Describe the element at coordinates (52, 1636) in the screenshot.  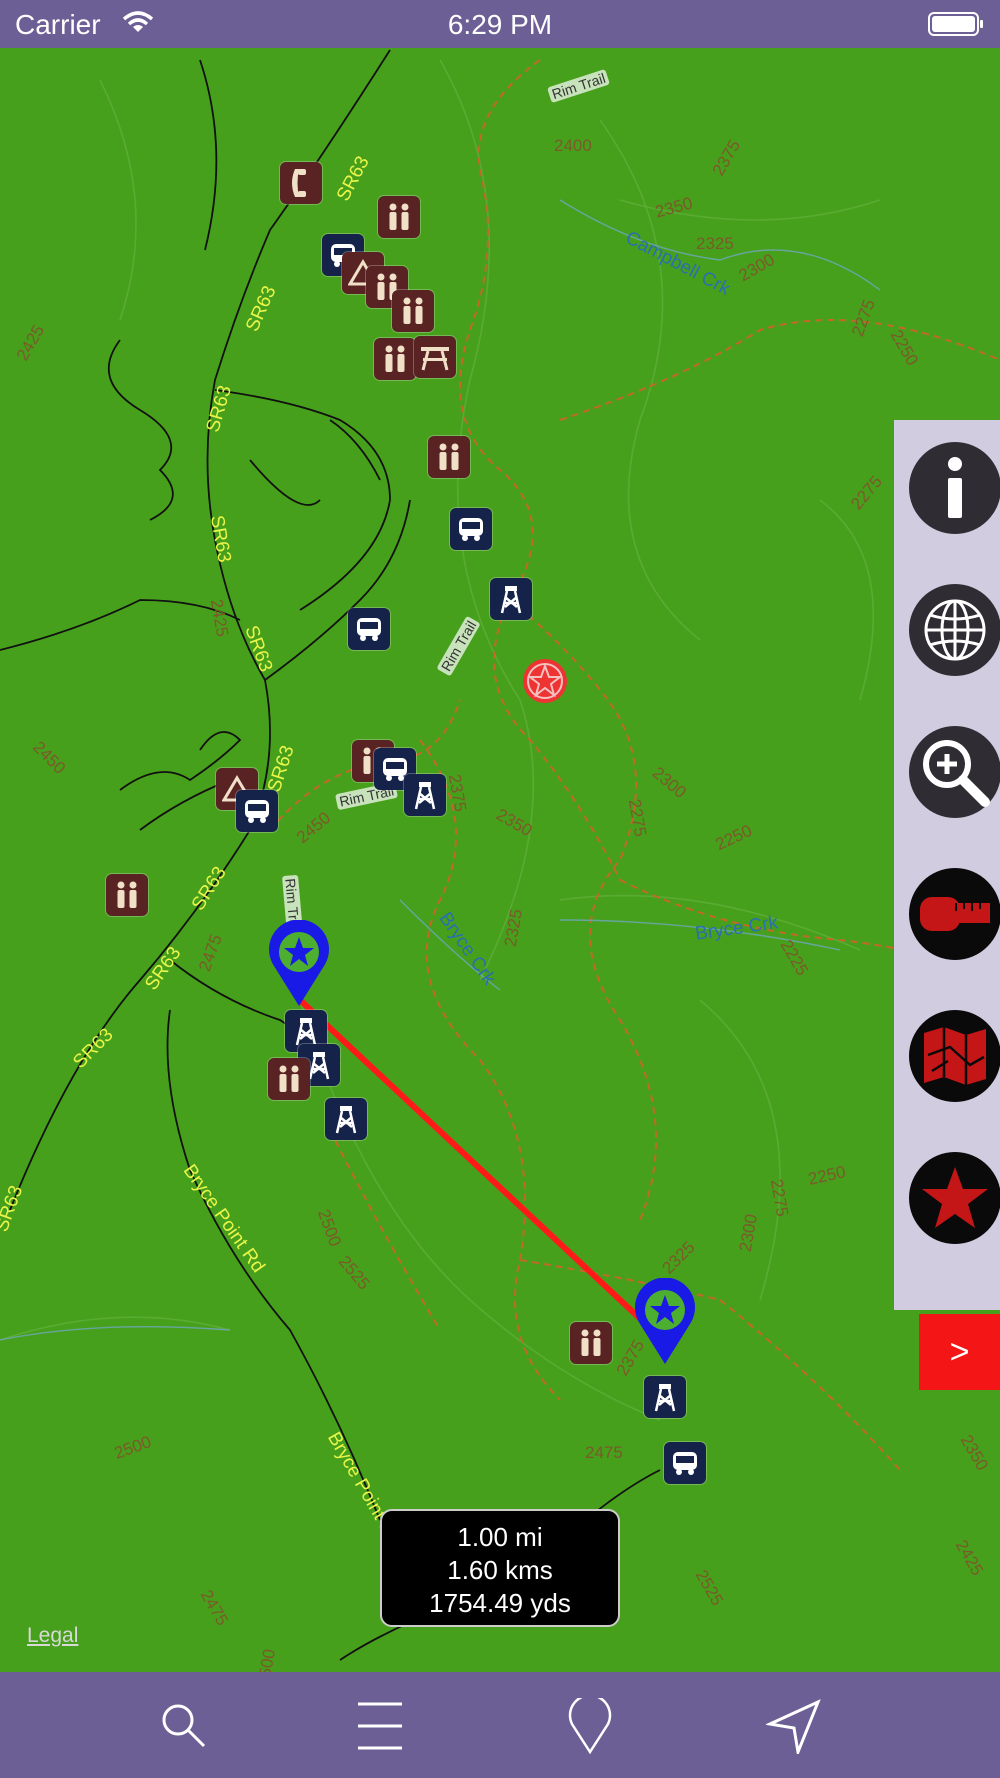
I see `legal-link: Legal` at that location.